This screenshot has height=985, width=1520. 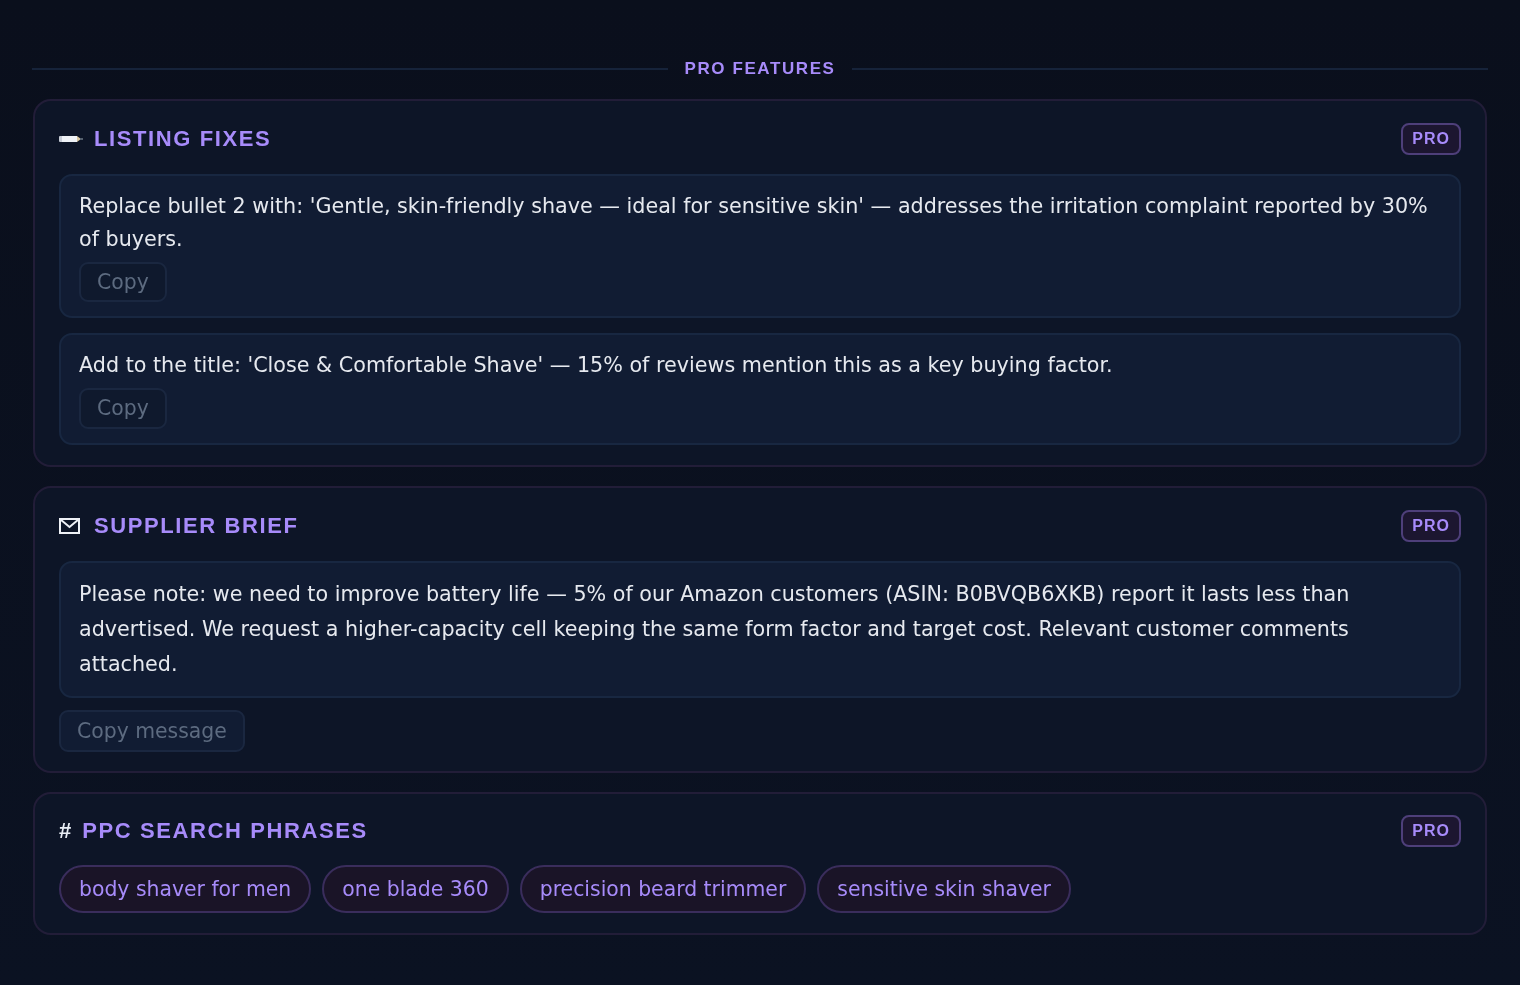 What do you see at coordinates (596, 366) in the screenshot?
I see `suggestion-text: Add to the title: 'Close & Comfortable Shave' — 15% of reviews mention this as a key buying factor.` at bounding box center [596, 366].